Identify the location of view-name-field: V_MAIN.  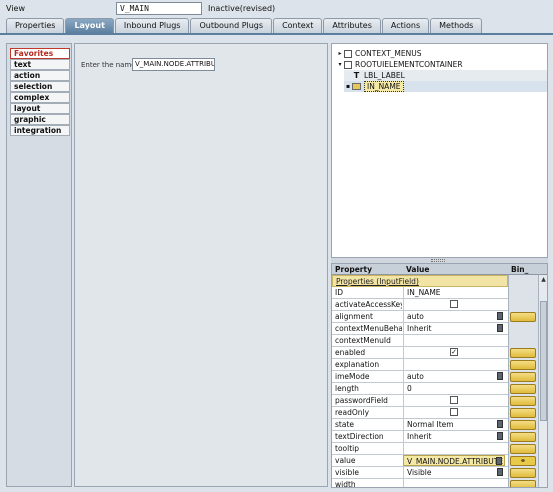
(159, 8).